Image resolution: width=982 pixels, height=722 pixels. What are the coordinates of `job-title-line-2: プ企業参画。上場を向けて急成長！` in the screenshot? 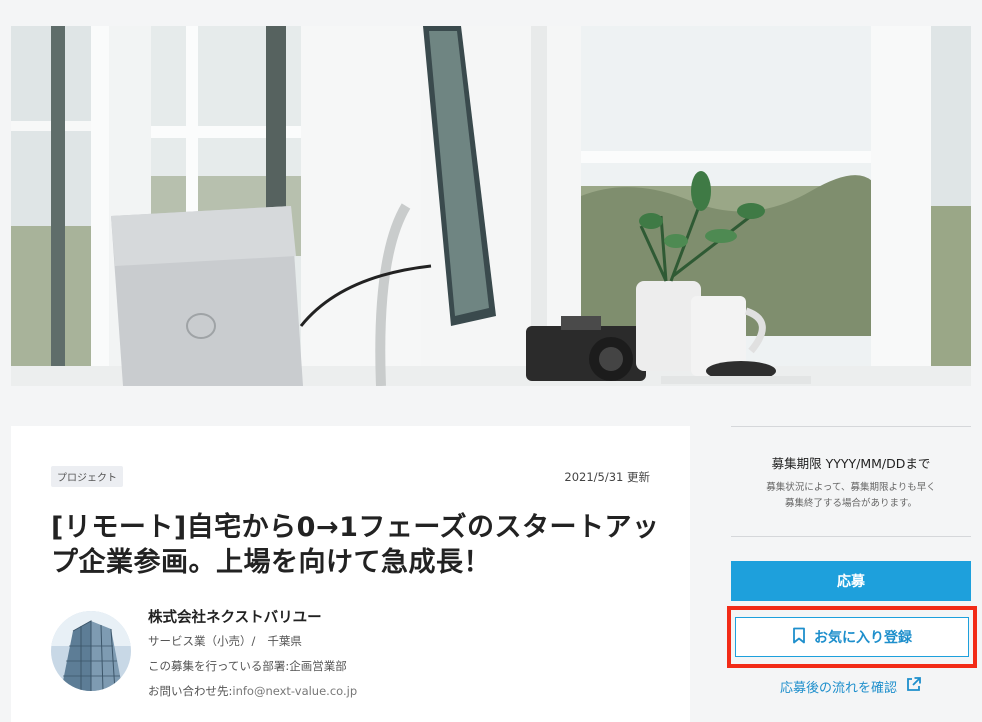 It's located at (271, 562).